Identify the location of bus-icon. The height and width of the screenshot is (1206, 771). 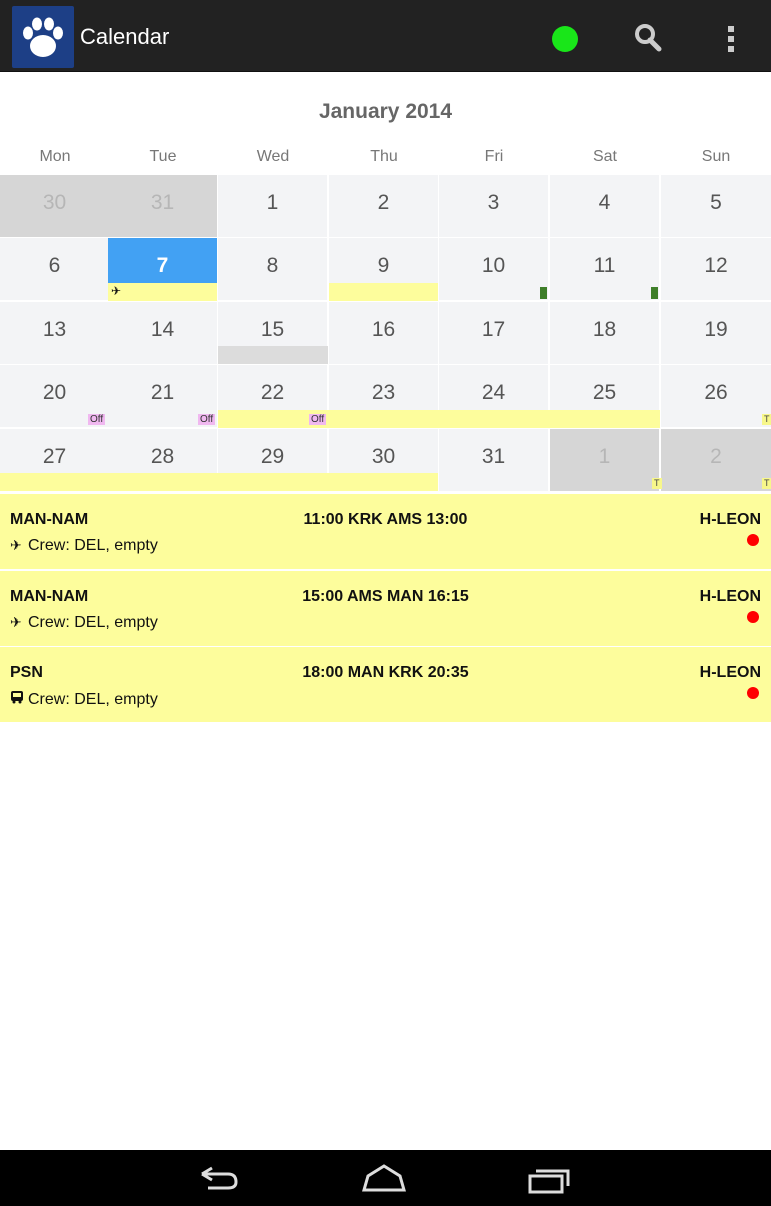
(18, 698).